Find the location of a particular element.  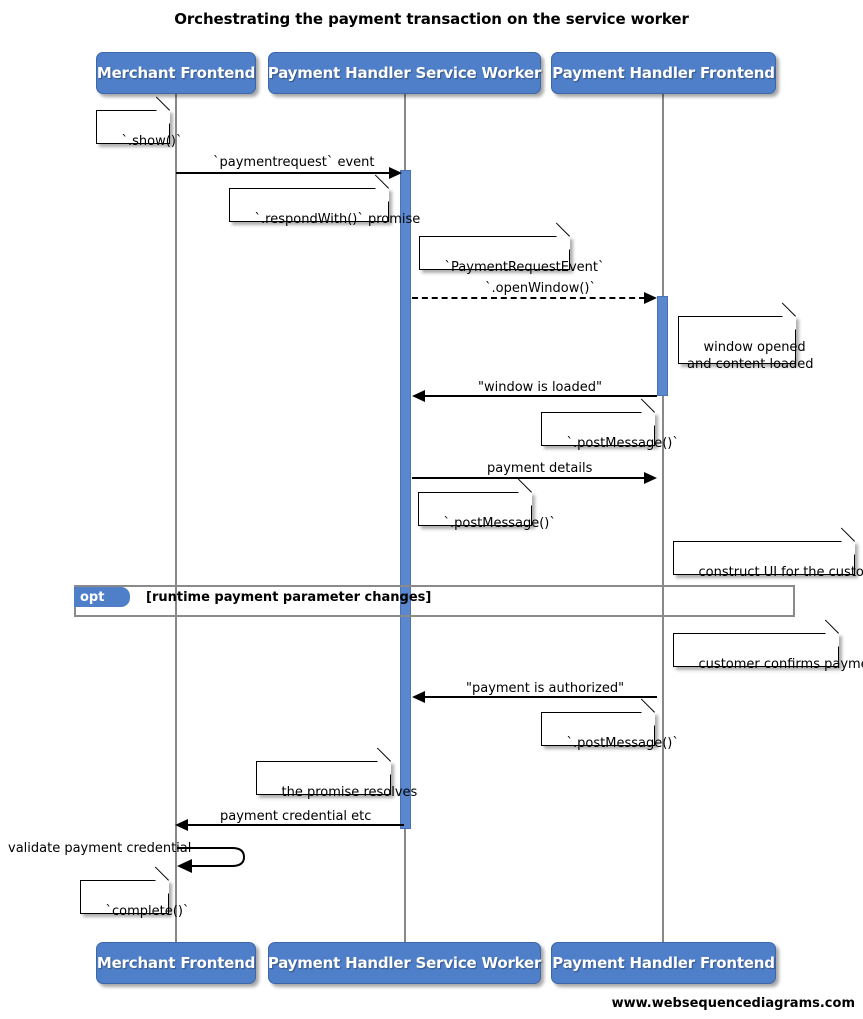

message-label-payment-details: payment details is located at coordinates (540, 468).